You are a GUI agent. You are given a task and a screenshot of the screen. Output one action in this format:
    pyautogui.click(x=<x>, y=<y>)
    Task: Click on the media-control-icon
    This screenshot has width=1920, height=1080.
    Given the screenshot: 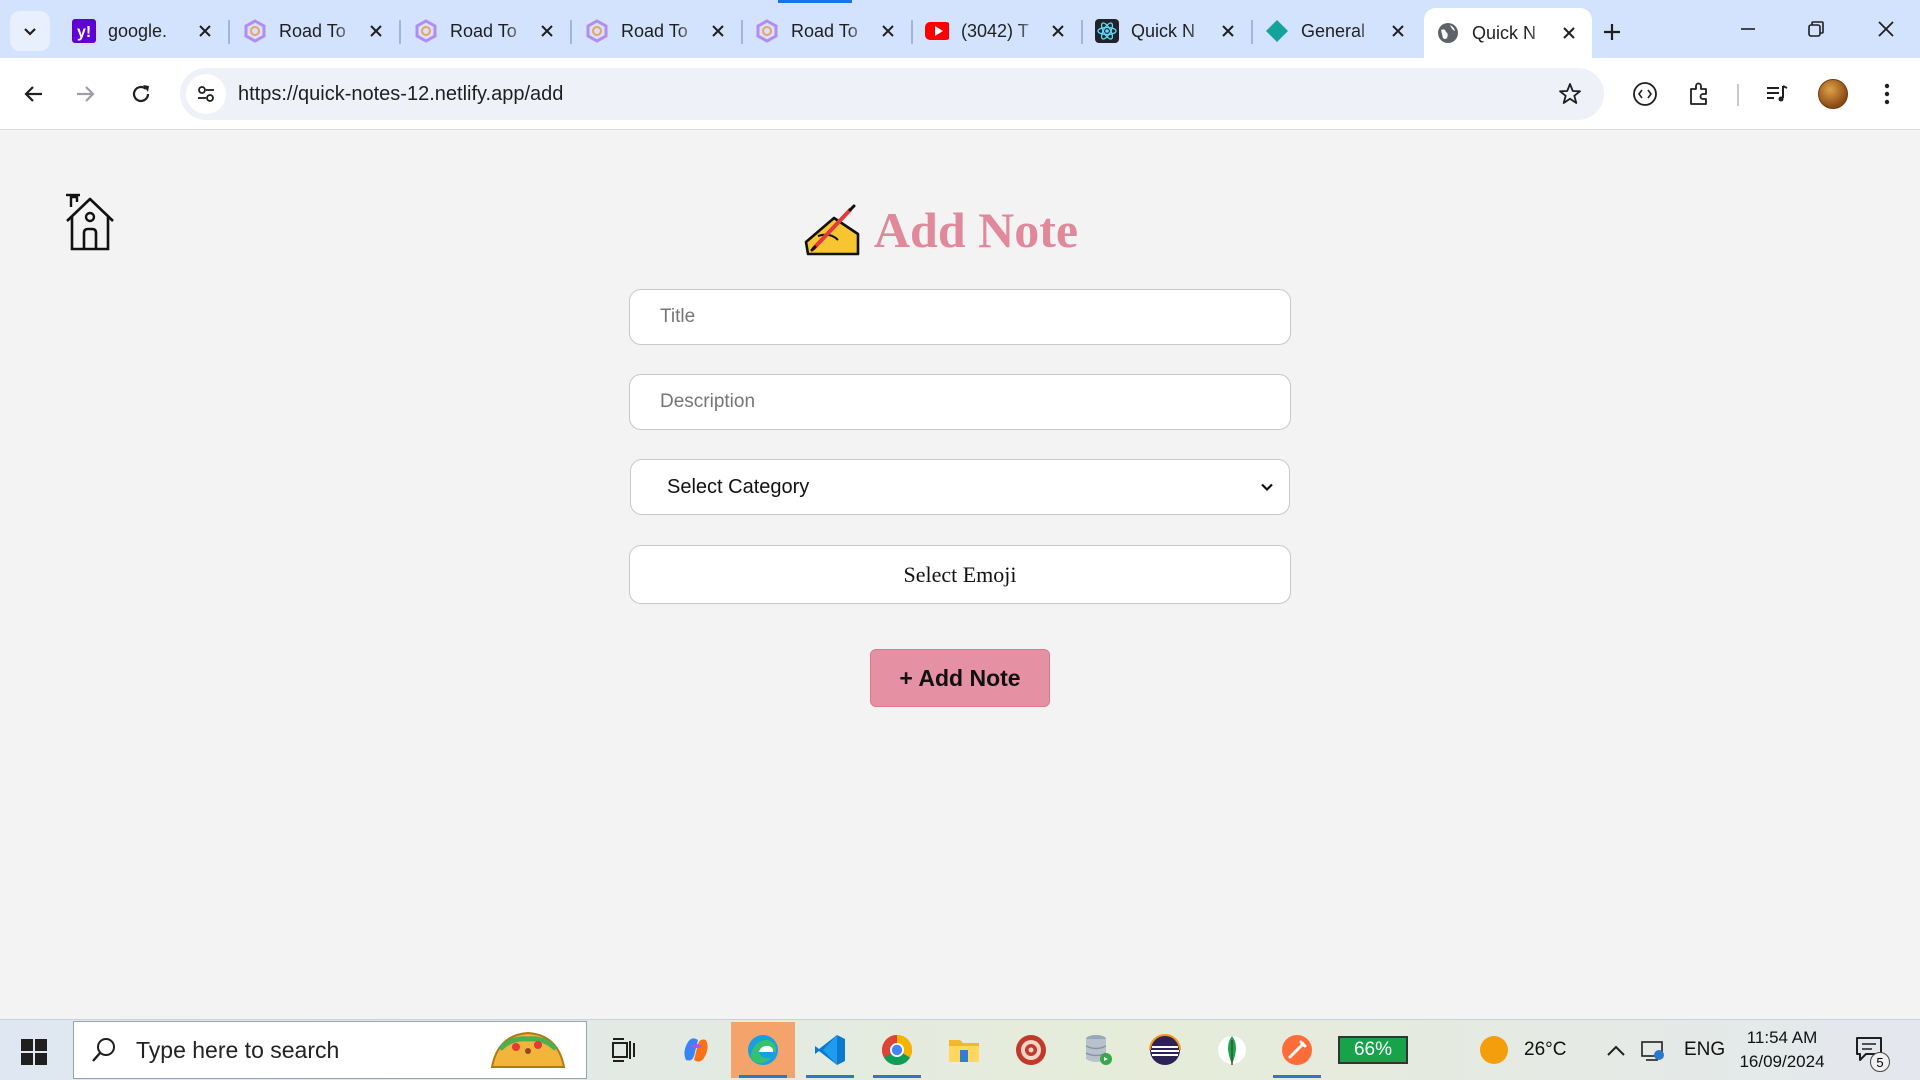 What is the action you would take?
    pyautogui.click(x=1777, y=94)
    